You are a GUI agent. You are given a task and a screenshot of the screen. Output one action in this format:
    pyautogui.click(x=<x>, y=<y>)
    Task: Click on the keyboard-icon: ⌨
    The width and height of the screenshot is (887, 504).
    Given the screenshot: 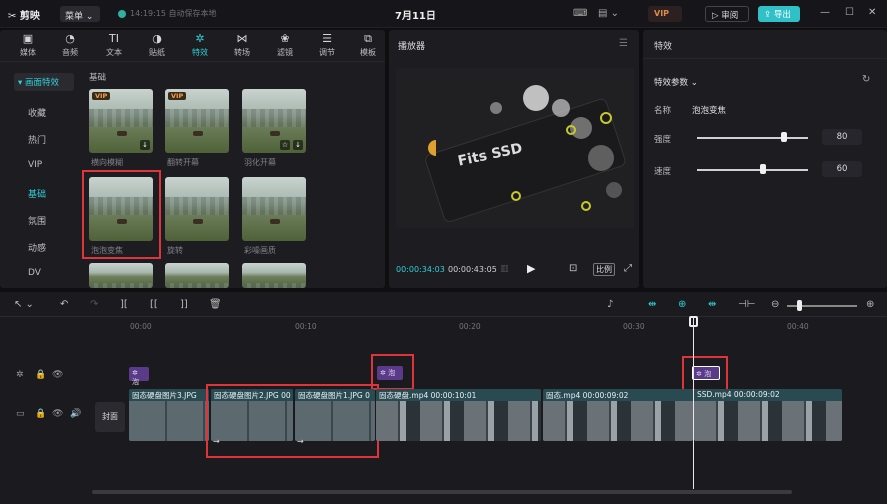 What is the action you would take?
    pyautogui.click(x=580, y=13)
    